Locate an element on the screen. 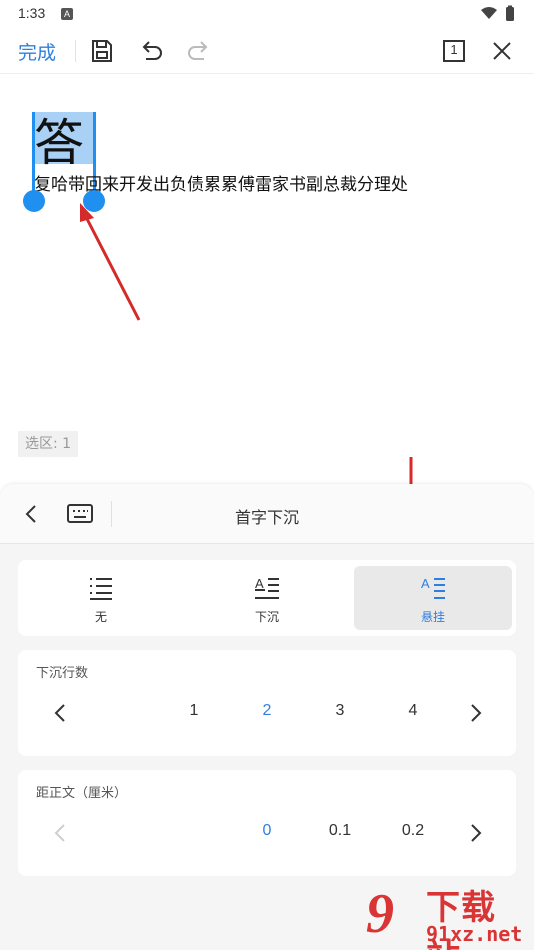  option-hanging: A 悬挂 is located at coordinates (433, 598).